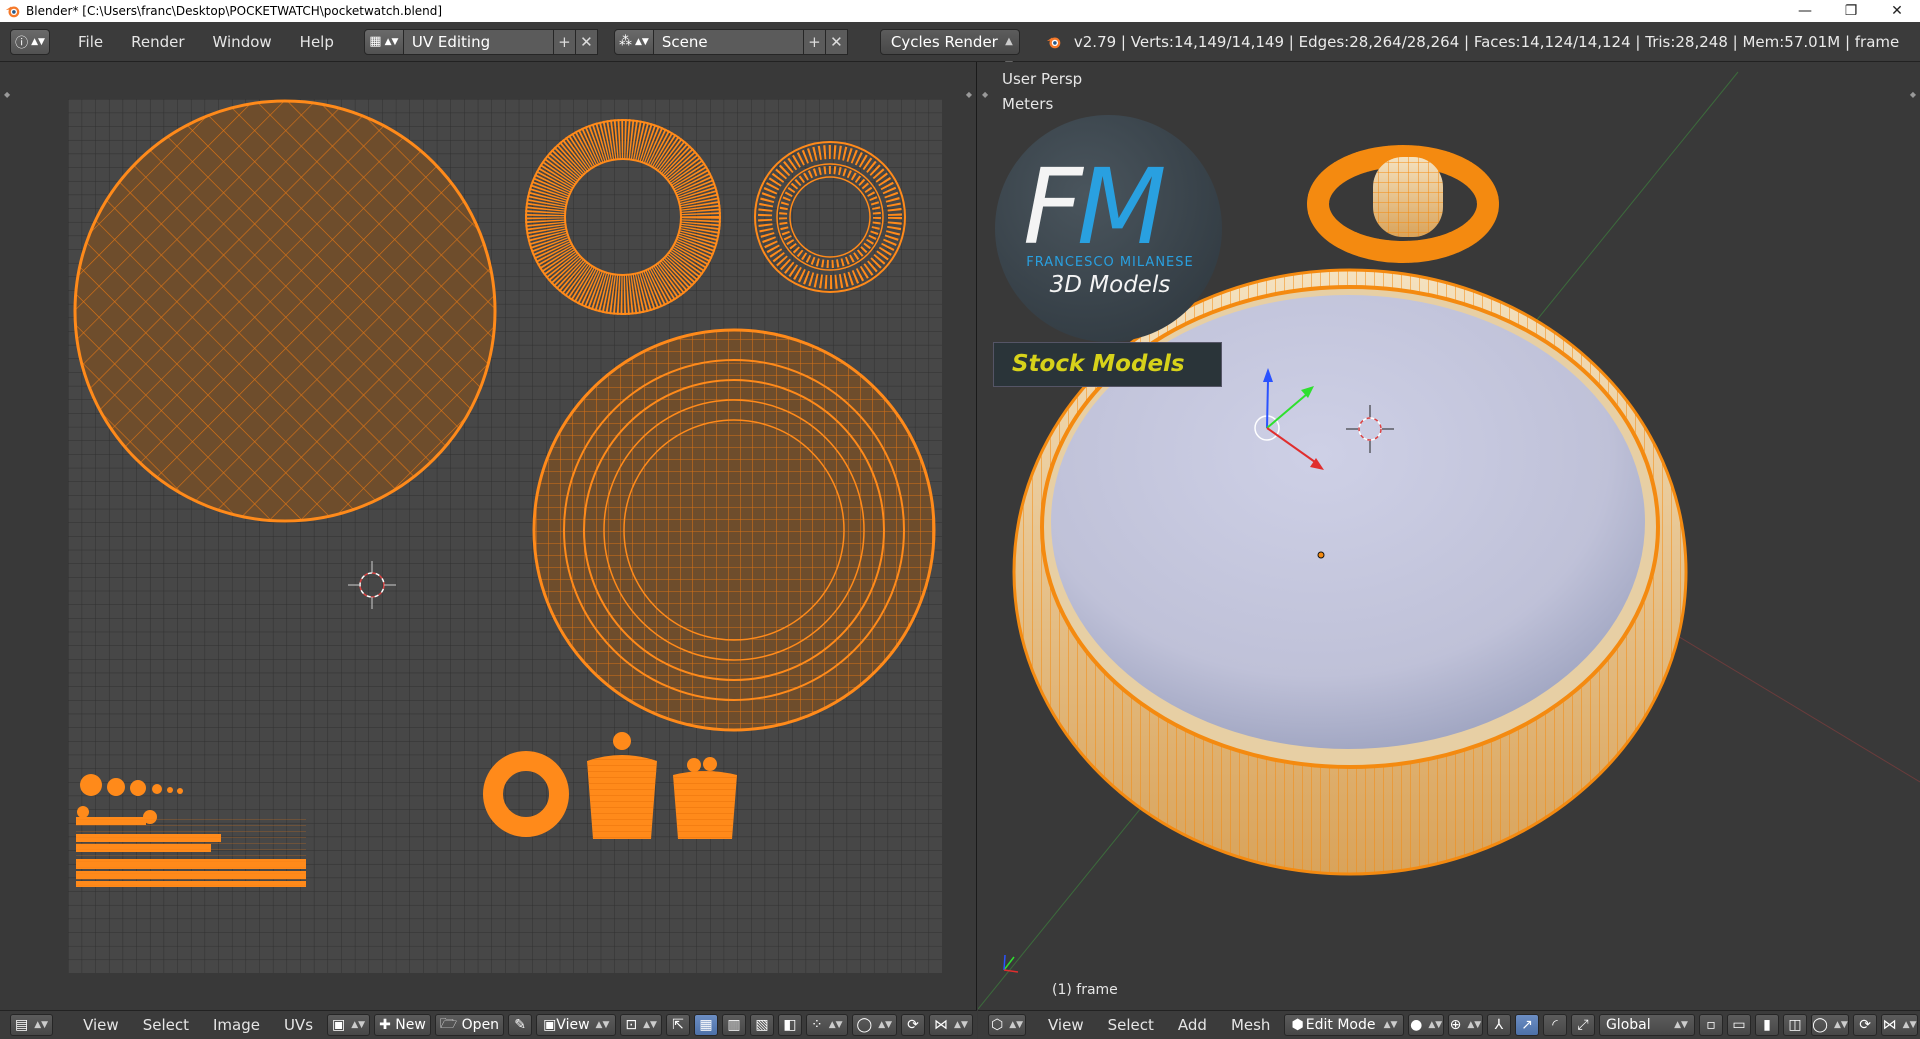  What do you see at coordinates (1899, 1025) in the screenshot?
I see `snap-element-3d-button: ⋈ ▲▼` at bounding box center [1899, 1025].